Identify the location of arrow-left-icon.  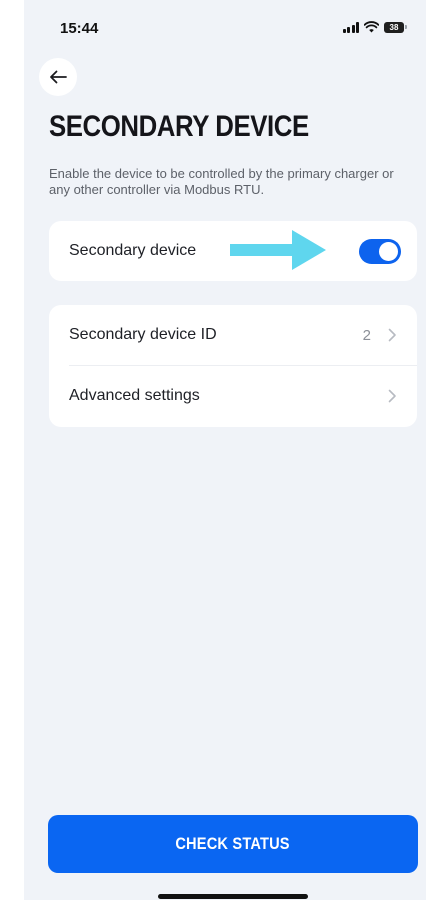
(58, 77).